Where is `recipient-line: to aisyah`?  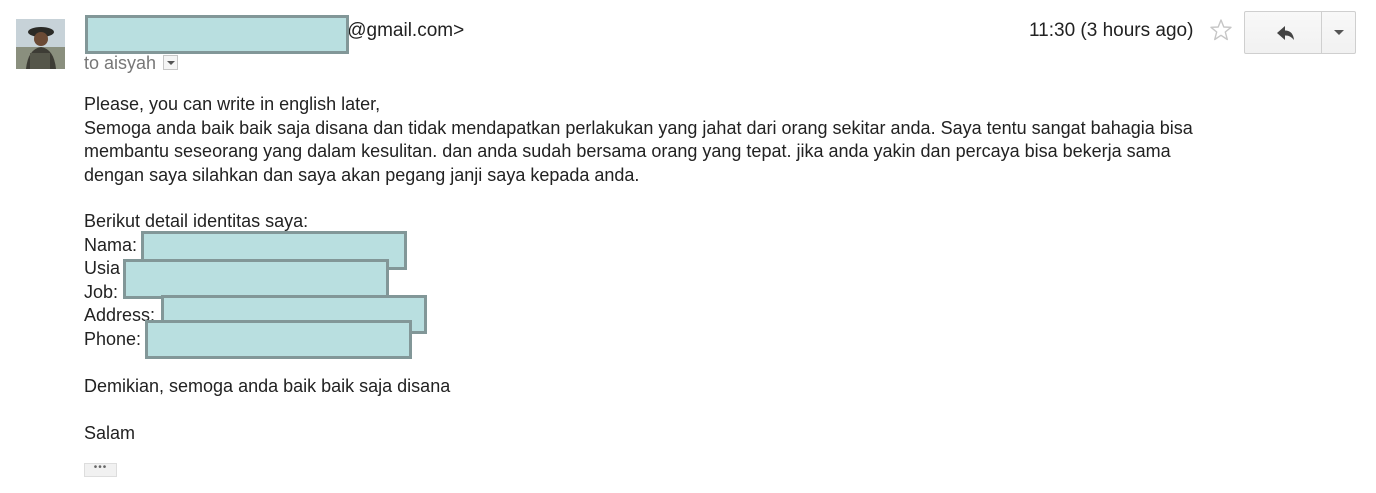 recipient-line: to aisyah is located at coordinates (131, 63).